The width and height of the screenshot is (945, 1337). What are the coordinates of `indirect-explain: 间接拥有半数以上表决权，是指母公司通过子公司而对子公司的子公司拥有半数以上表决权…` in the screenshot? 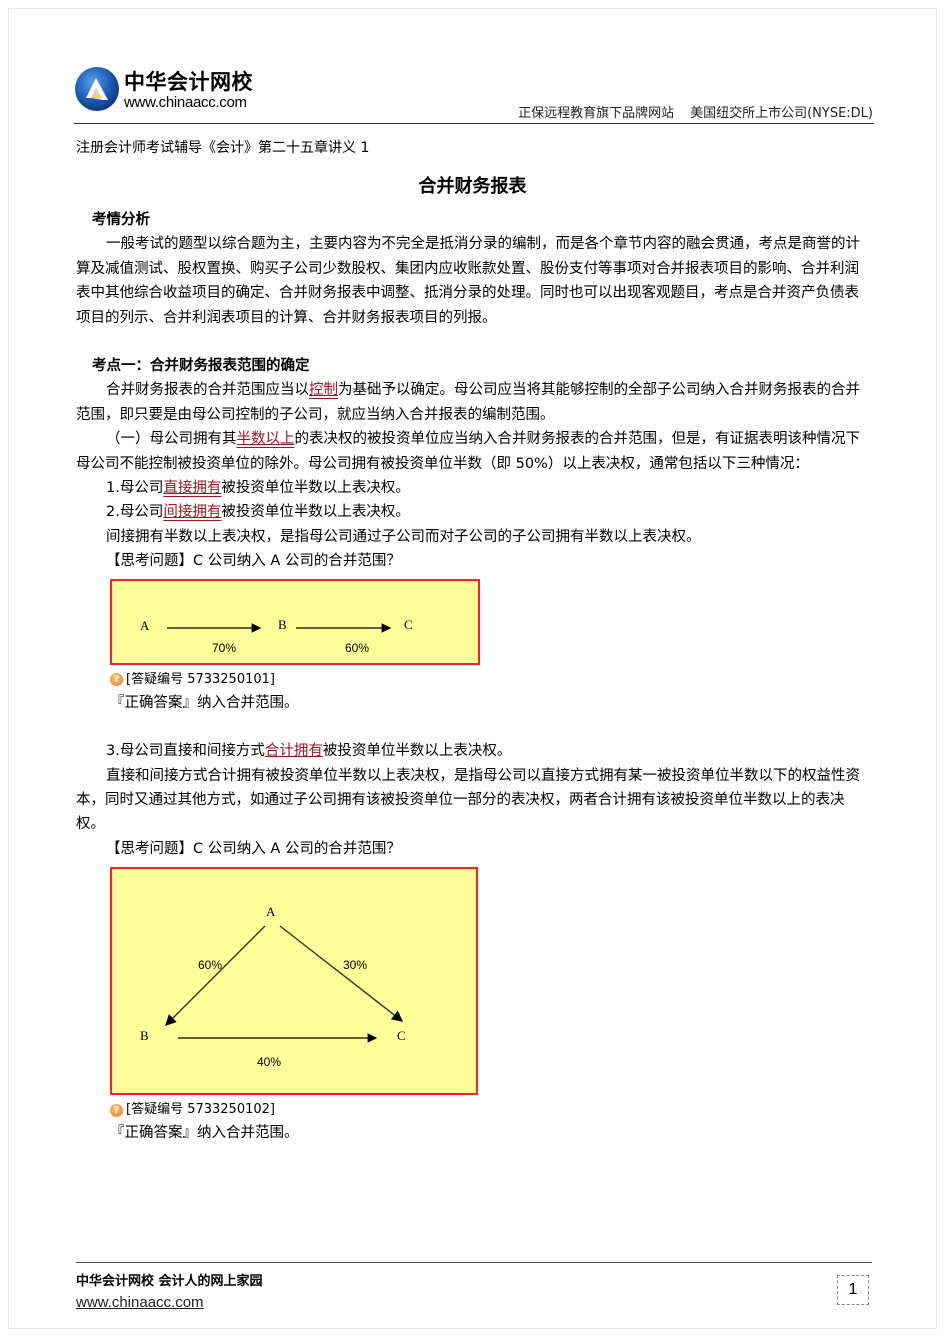 It's located at (403, 536).